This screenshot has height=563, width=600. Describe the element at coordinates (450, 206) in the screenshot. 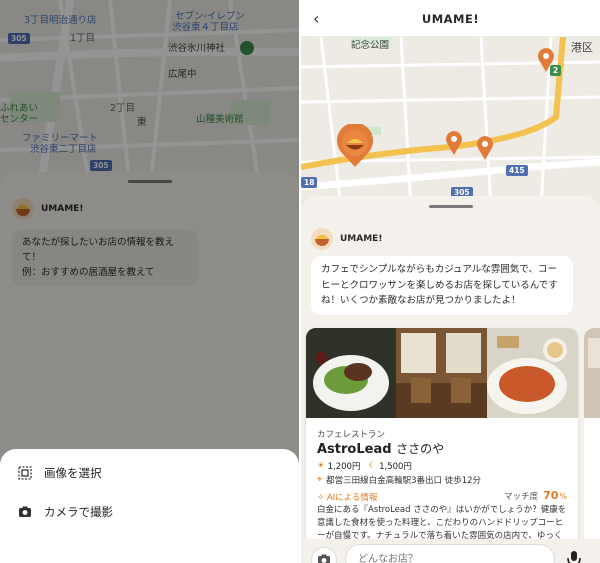

I see `sheet-grabber` at that location.